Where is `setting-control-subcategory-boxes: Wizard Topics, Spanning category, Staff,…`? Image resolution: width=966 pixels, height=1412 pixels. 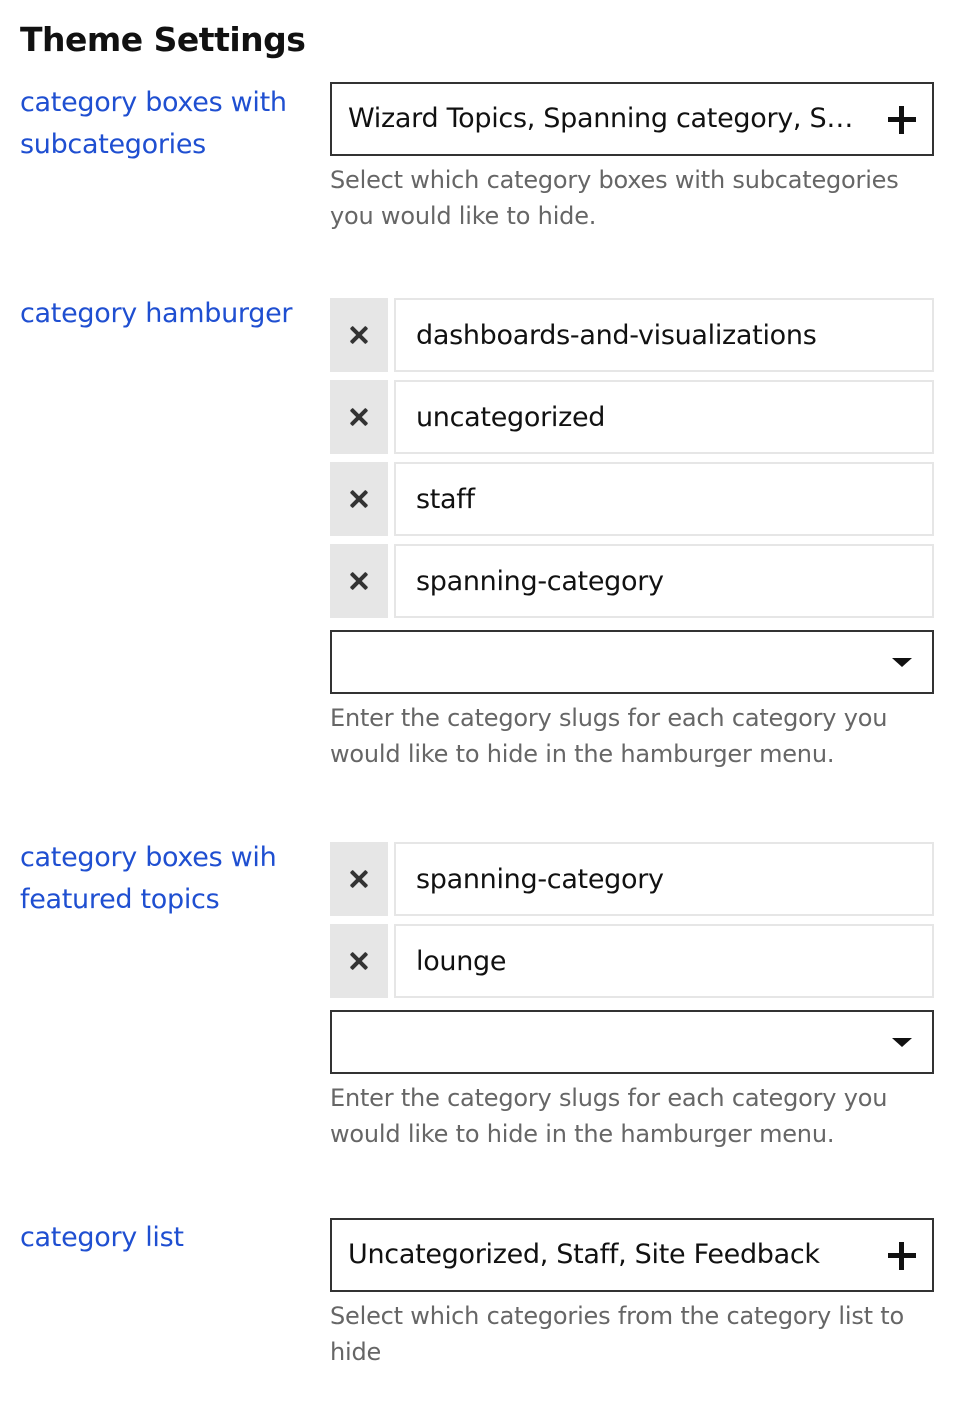 setting-control-subcategory-boxes: Wizard Topics, Spanning category, Staff,… is located at coordinates (632, 158).